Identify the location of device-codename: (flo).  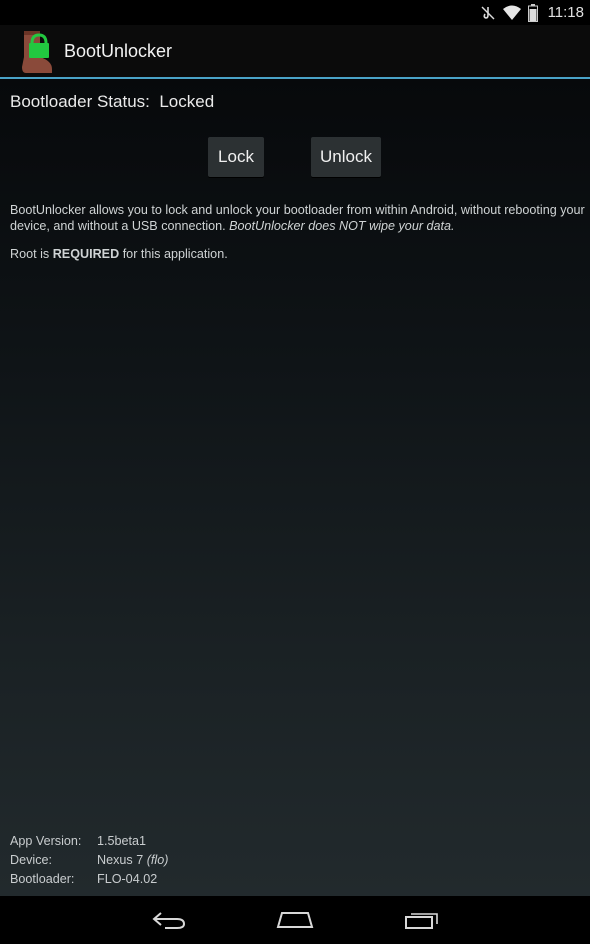
(157, 860).